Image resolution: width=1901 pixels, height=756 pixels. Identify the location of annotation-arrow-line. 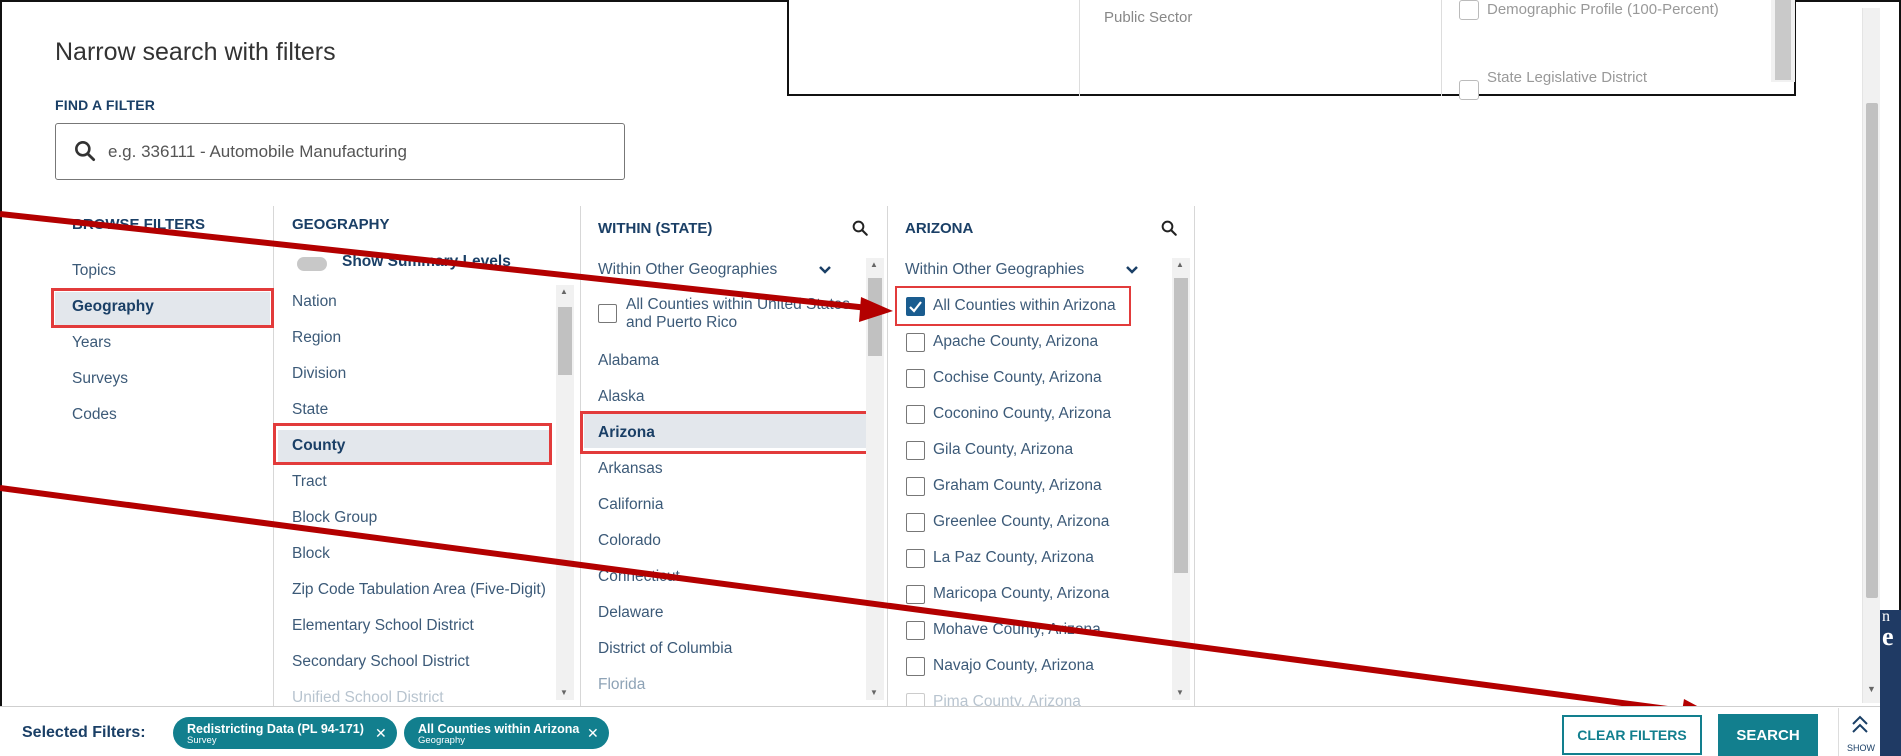
(434, 261).